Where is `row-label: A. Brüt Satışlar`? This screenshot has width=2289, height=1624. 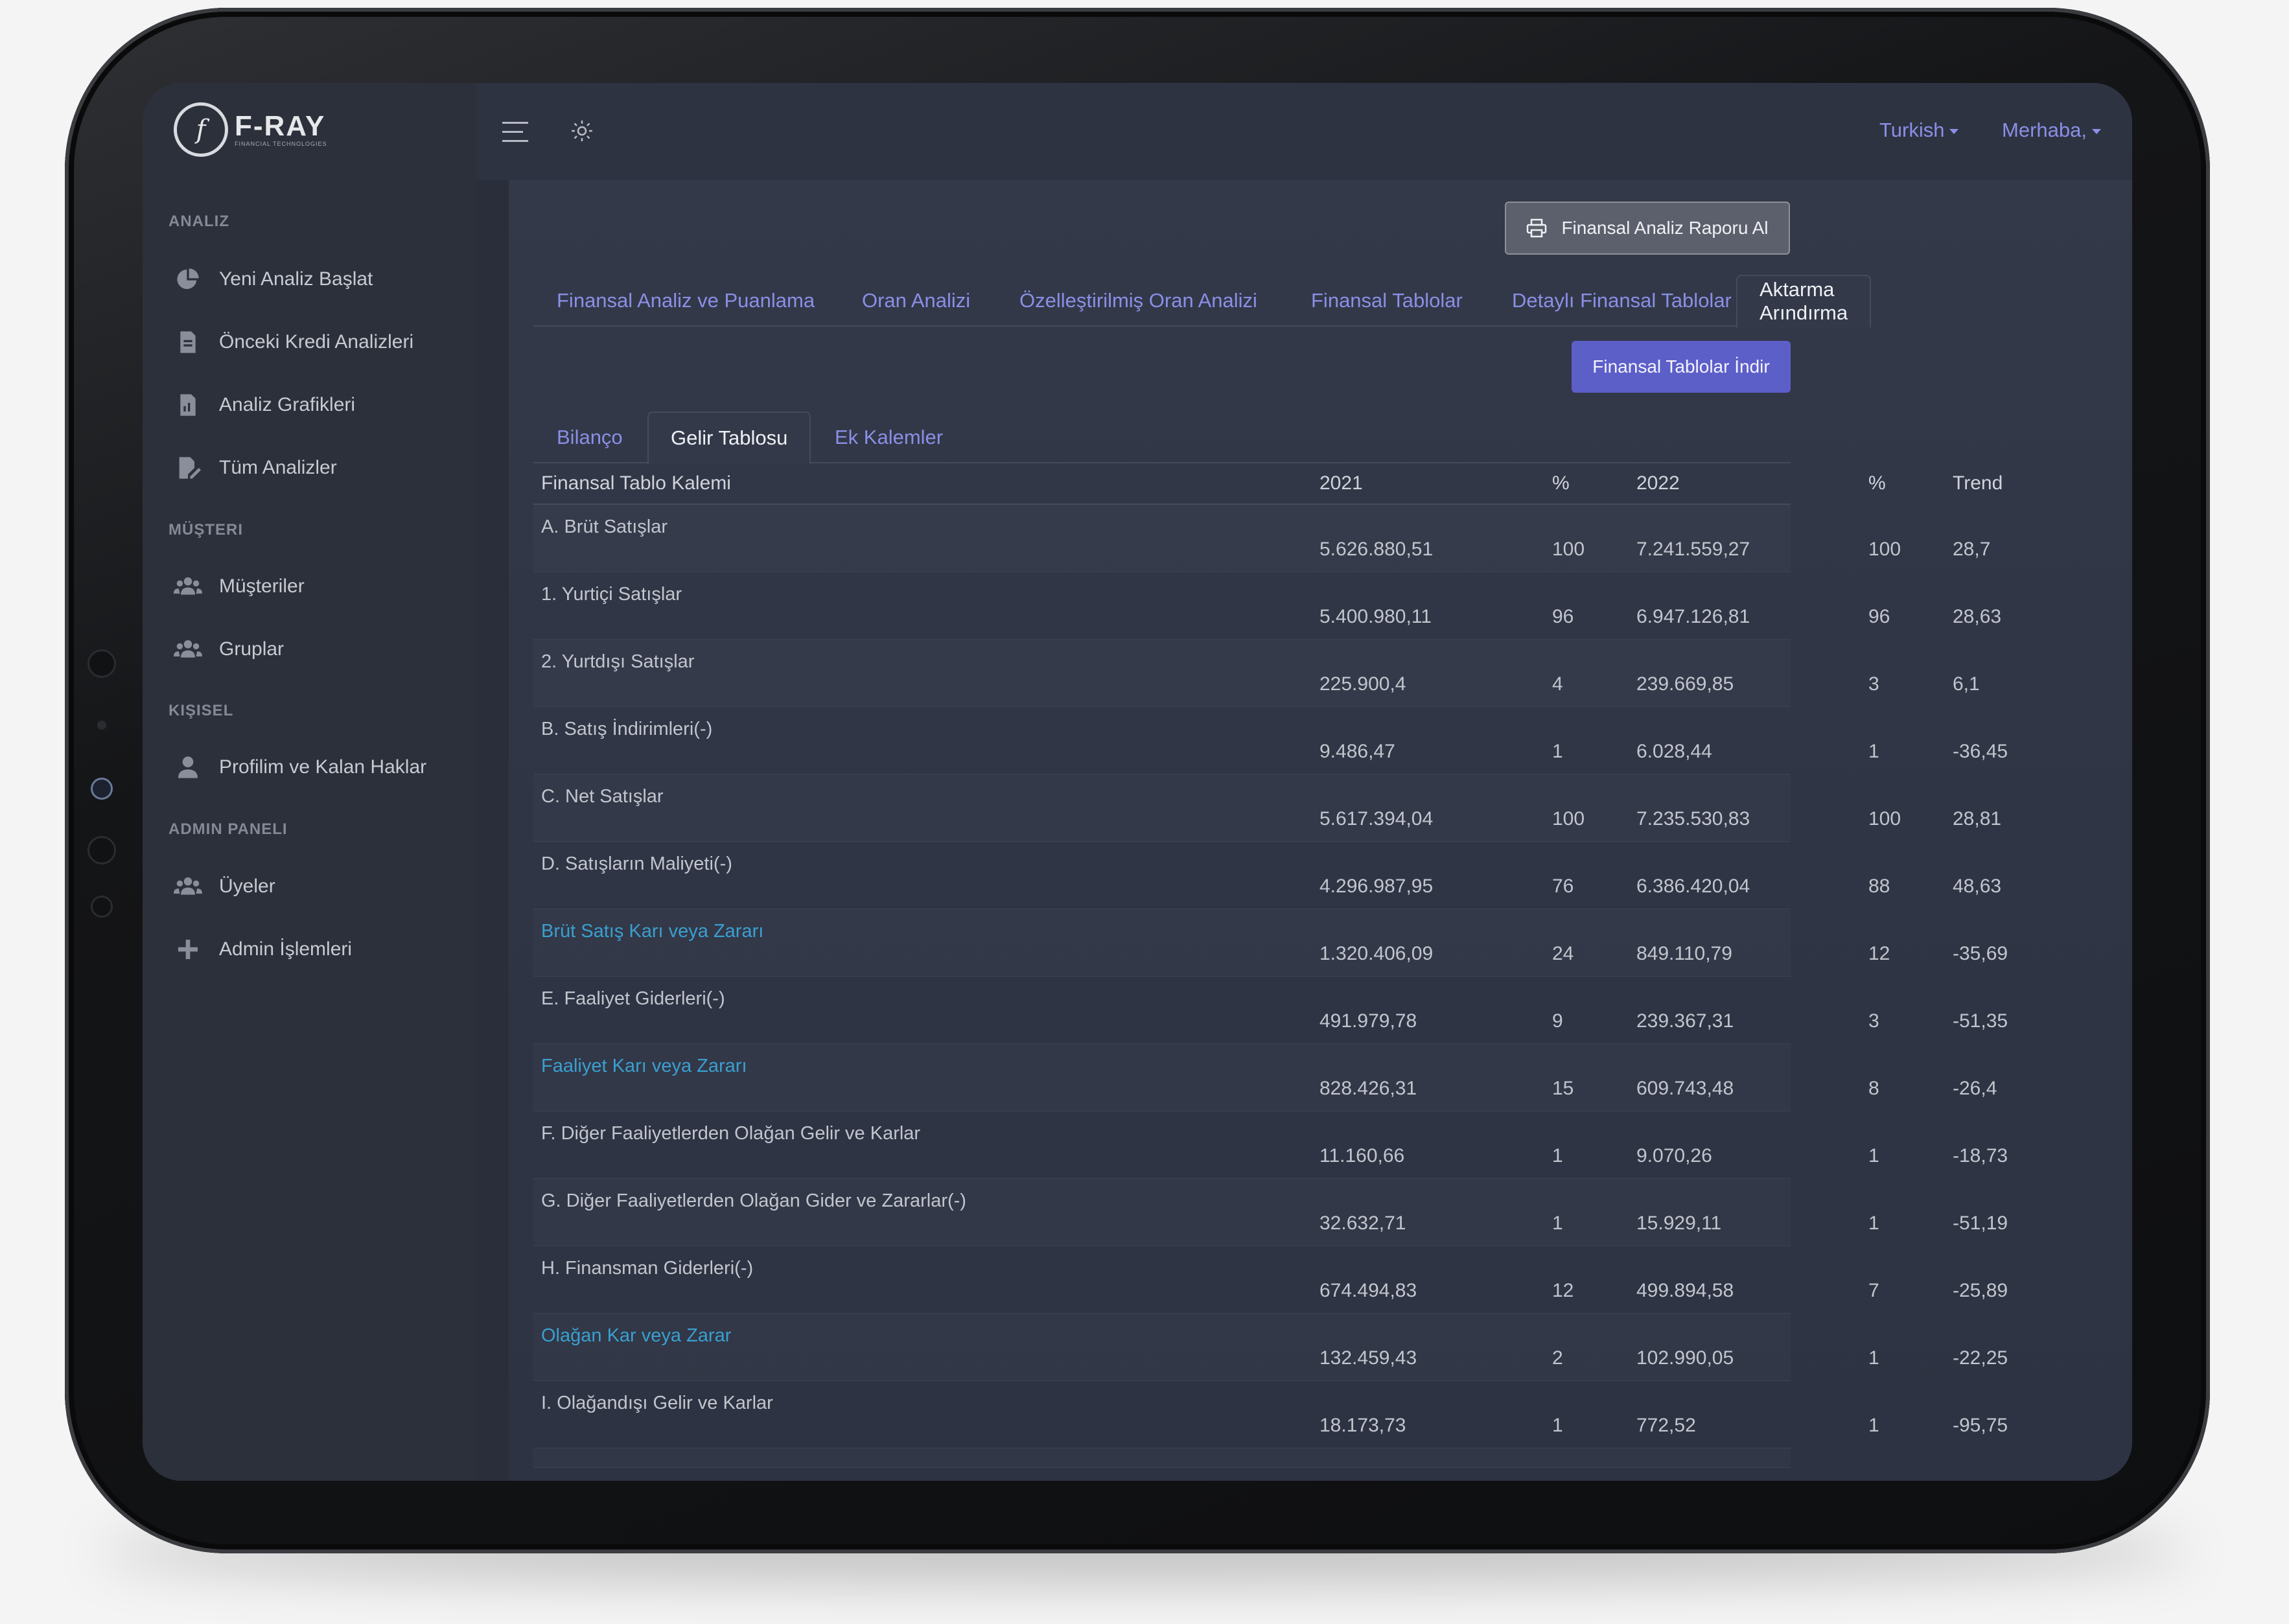 row-label: A. Brüt Satışlar is located at coordinates (604, 526).